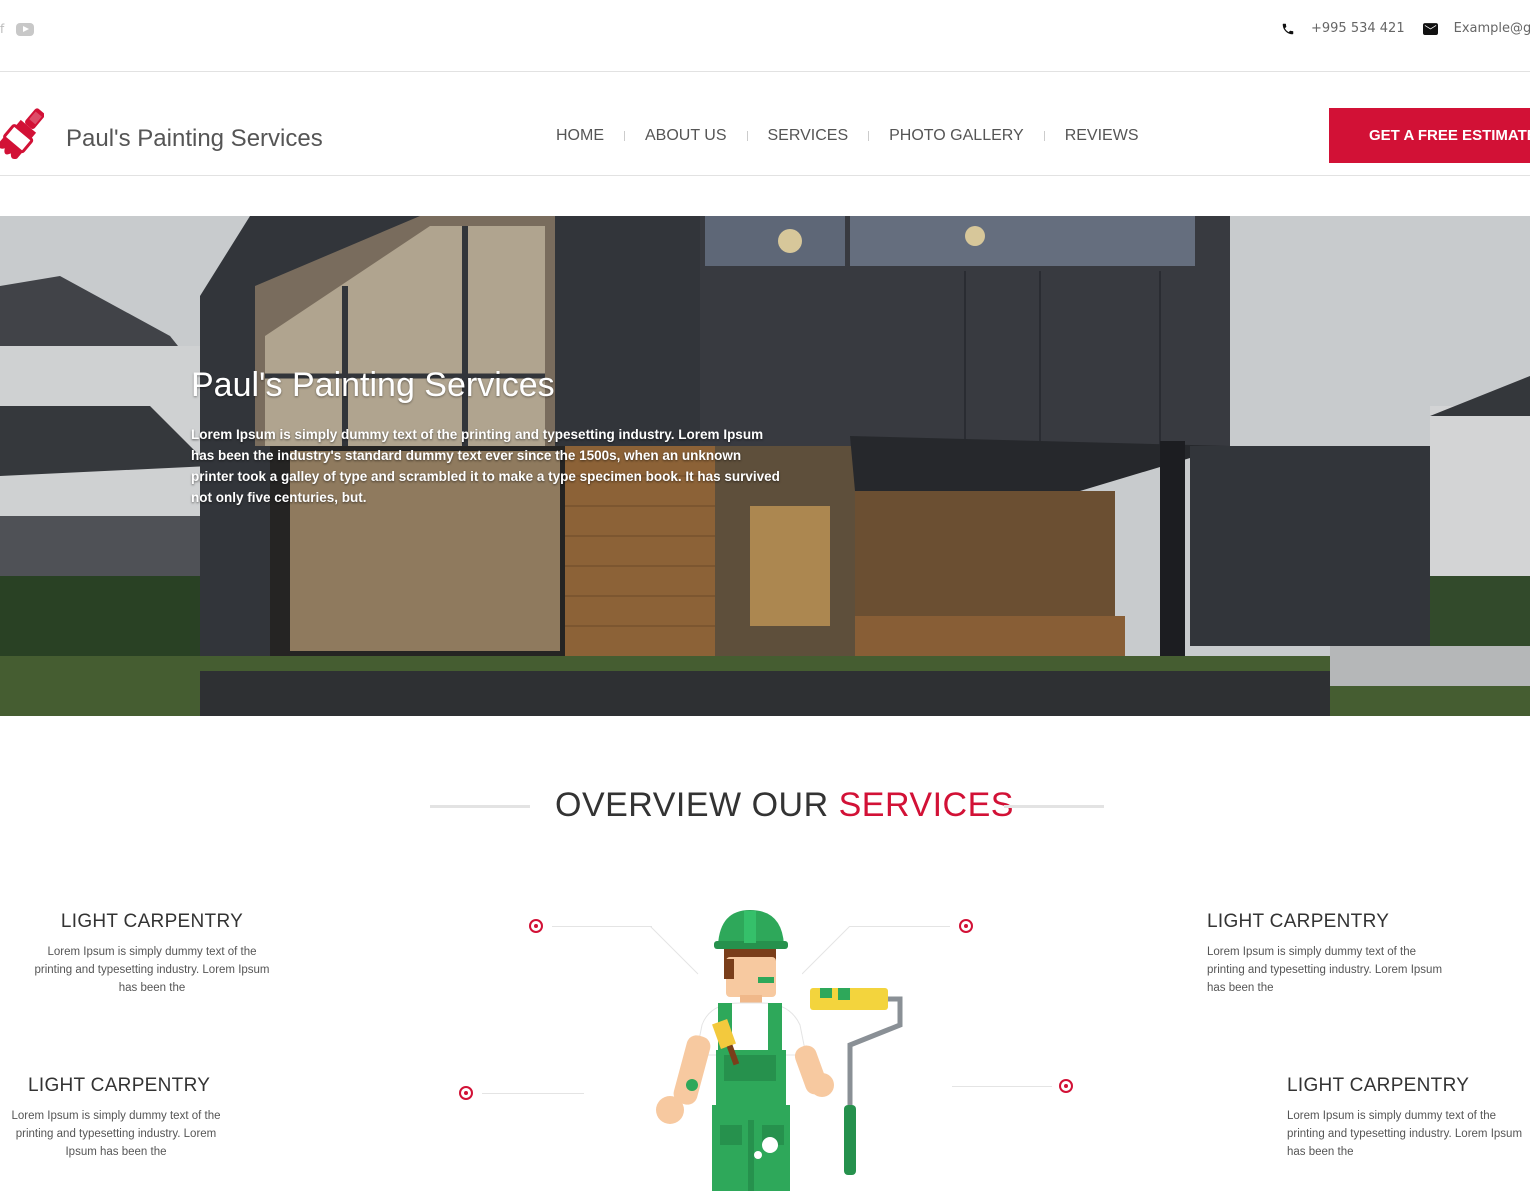  Describe the element at coordinates (25, 29) in the screenshot. I see `youtube-icon` at that location.